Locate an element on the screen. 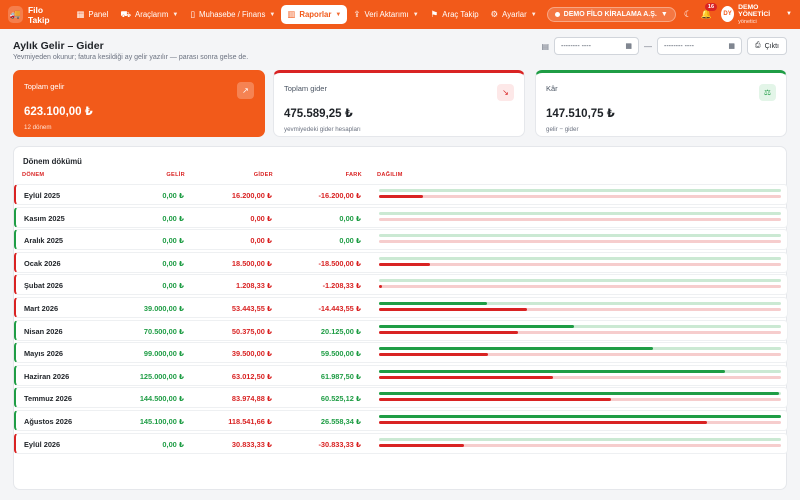 This screenshot has width=800, height=500. nav-item-raporlar: ▥ Raporlar ▼ is located at coordinates (314, 14).